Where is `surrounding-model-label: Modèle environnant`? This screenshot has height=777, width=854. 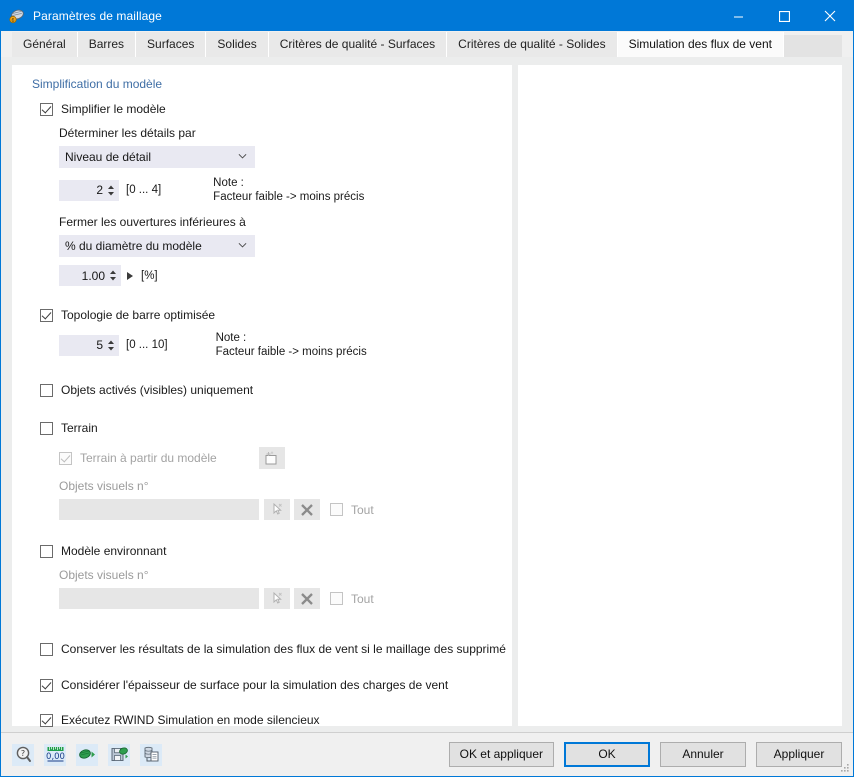 surrounding-model-label: Modèle environnant is located at coordinates (114, 551).